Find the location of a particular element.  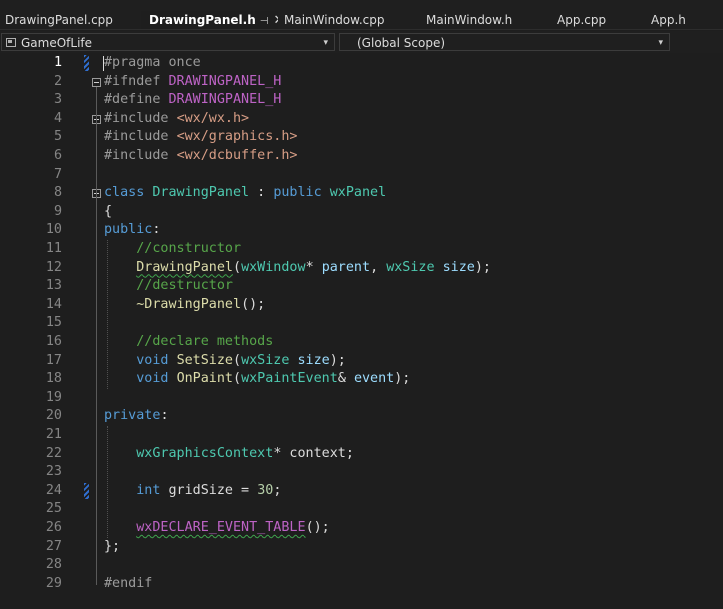

code-token: SetSize is located at coordinates (204, 360).